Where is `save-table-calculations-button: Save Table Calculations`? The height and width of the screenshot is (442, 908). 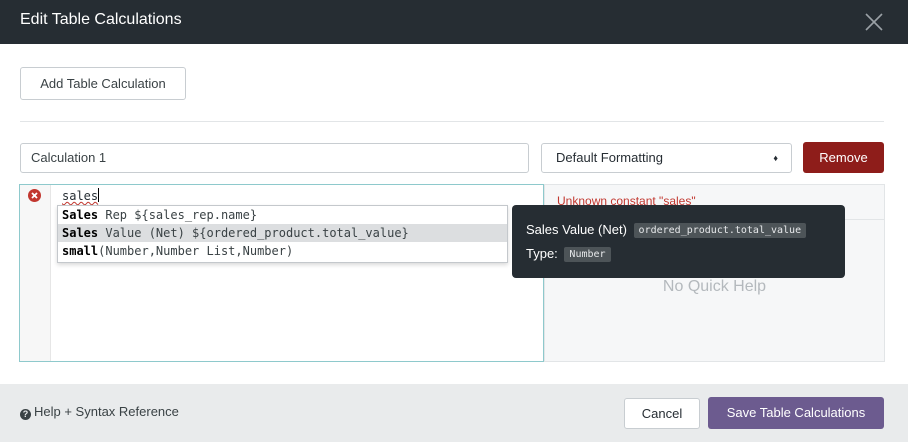 save-table-calculations-button: Save Table Calculations is located at coordinates (796, 413).